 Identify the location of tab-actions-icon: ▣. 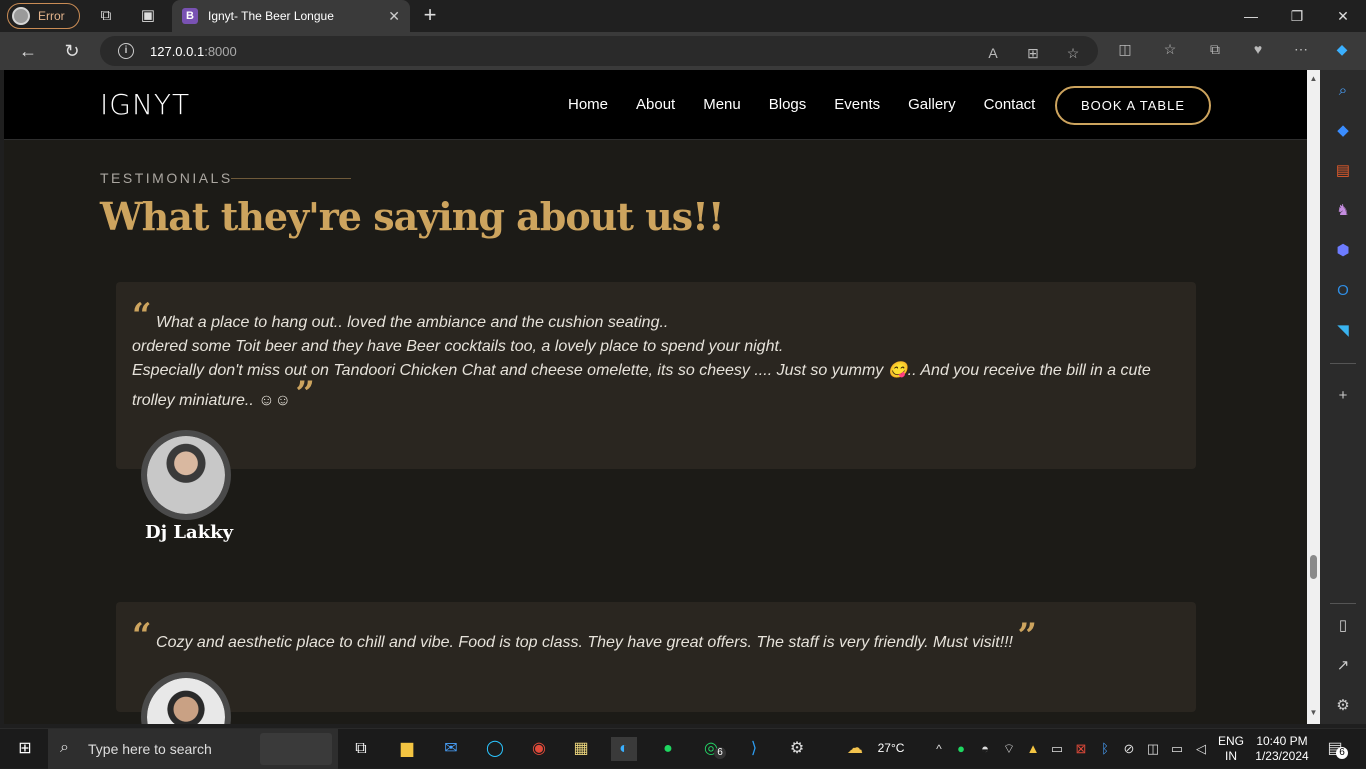
(148, 16).